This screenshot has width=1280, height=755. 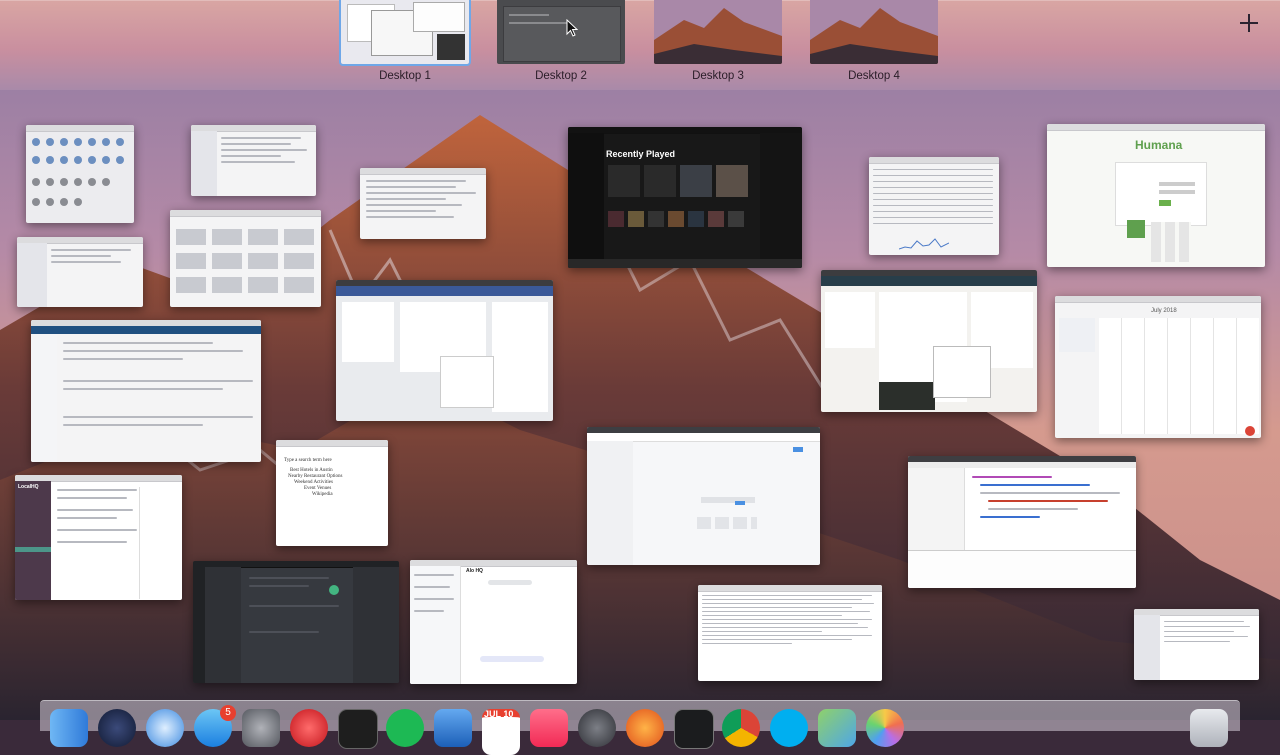 What do you see at coordinates (789, 728) in the screenshot?
I see `skype-icon` at bounding box center [789, 728].